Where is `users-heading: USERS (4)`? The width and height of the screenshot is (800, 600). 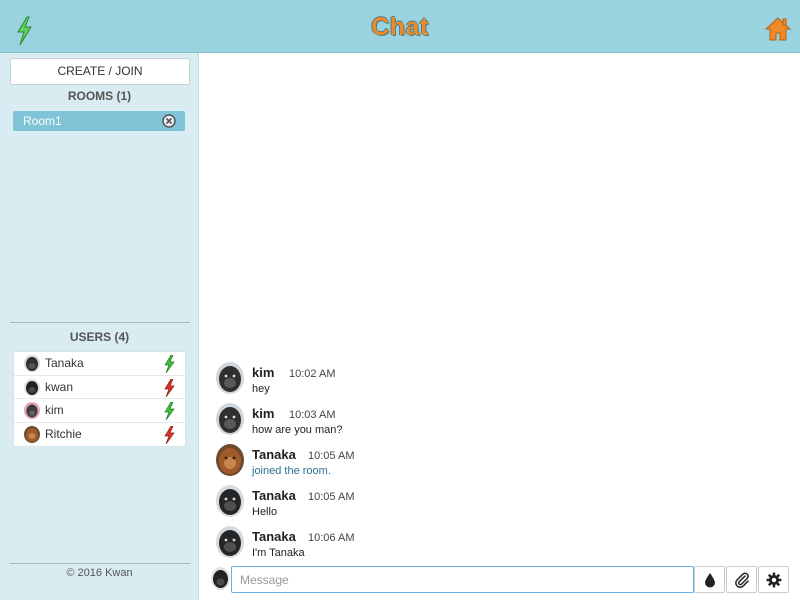
users-heading: USERS (4) is located at coordinates (99, 337).